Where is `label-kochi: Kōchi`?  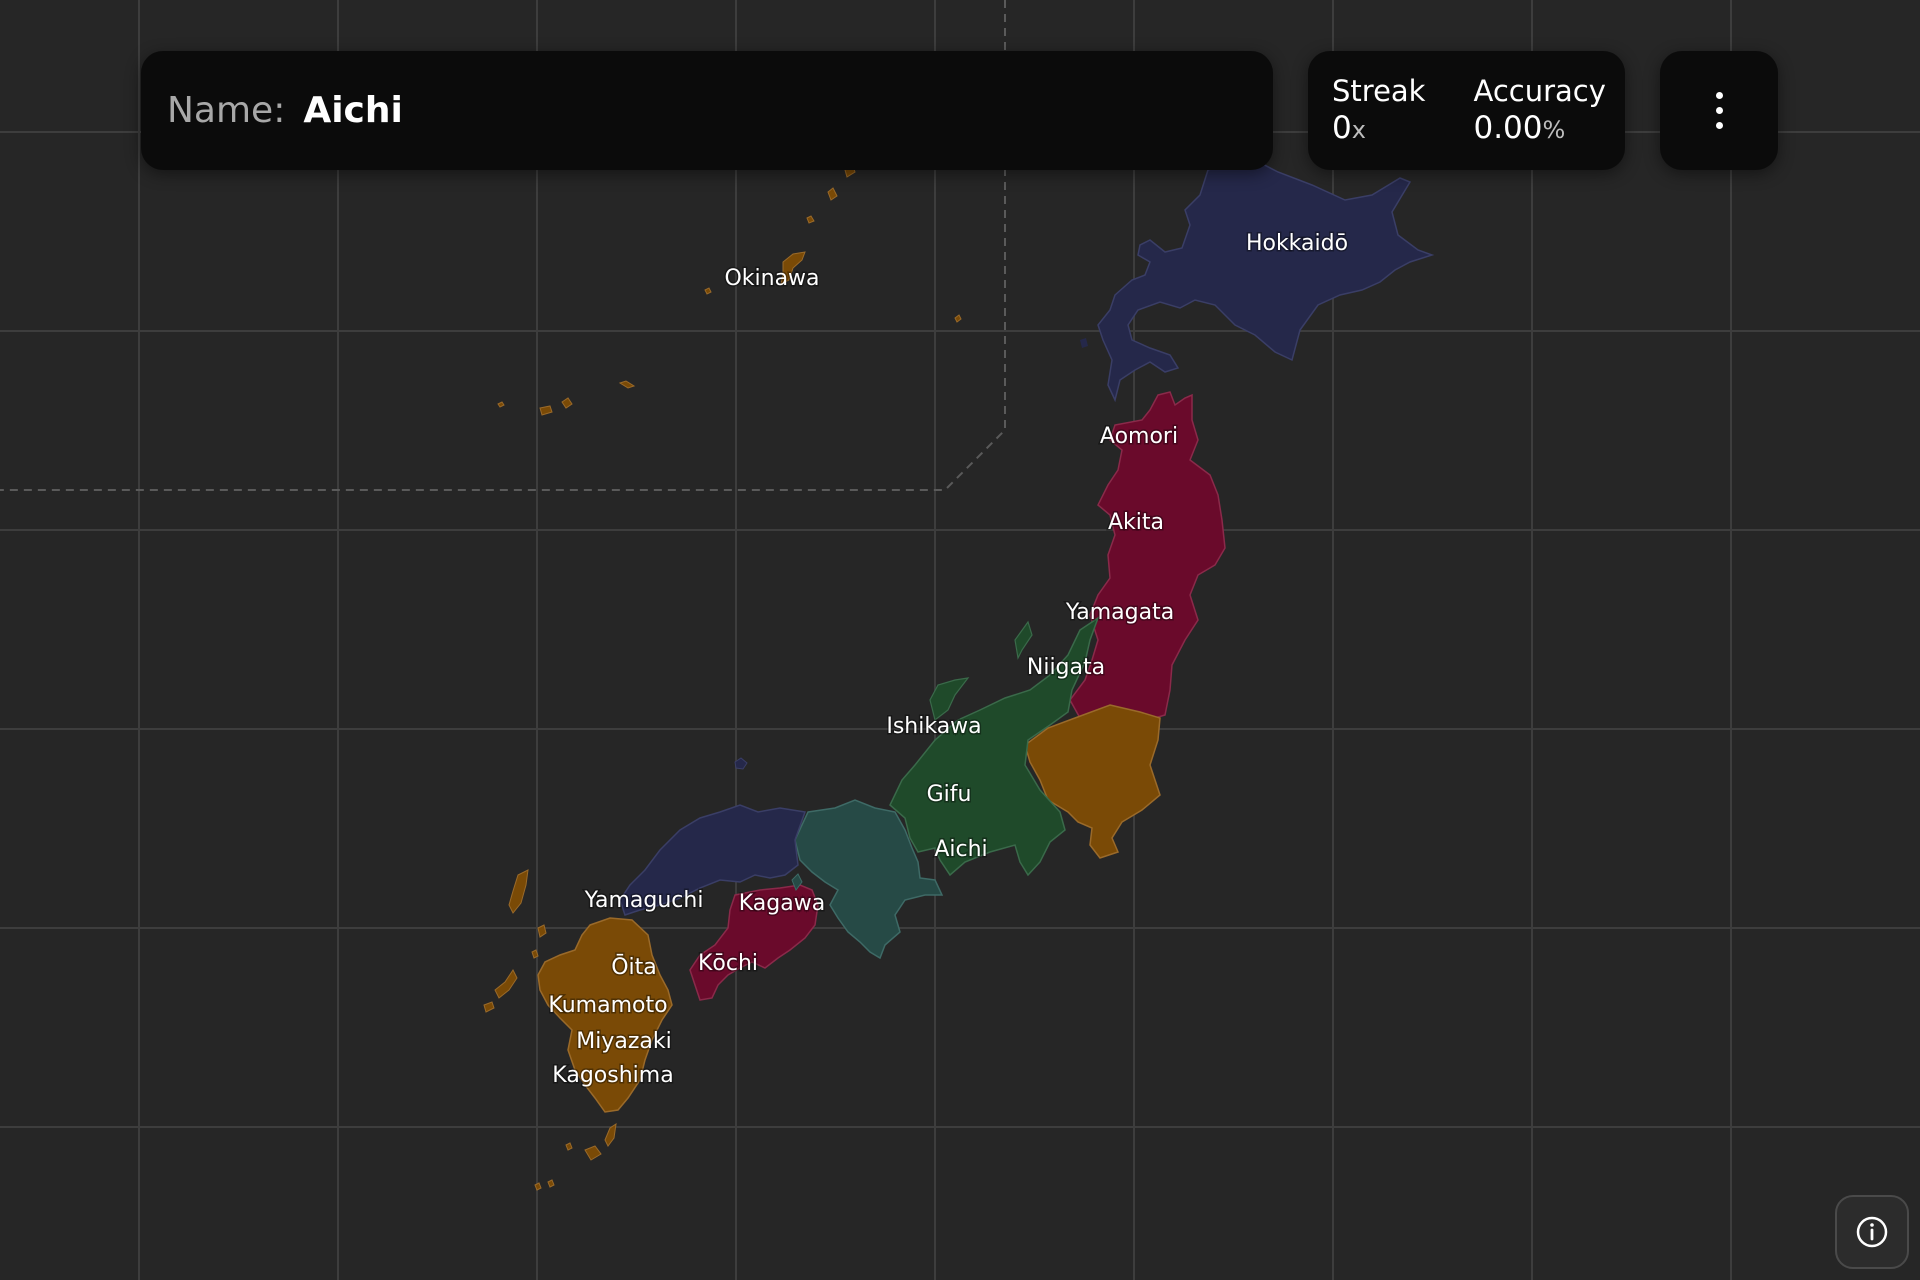 label-kochi: Kōchi is located at coordinates (728, 963).